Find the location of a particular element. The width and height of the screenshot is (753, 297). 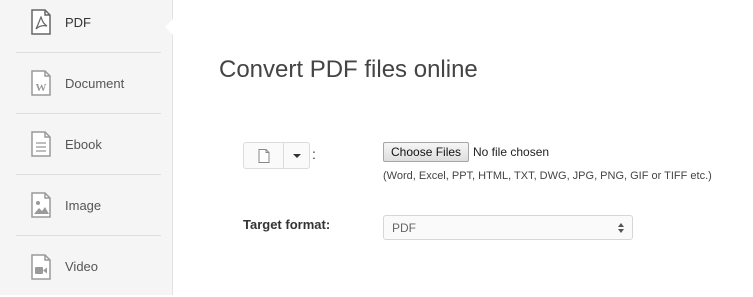

image-icon is located at coordinates (41, 205).